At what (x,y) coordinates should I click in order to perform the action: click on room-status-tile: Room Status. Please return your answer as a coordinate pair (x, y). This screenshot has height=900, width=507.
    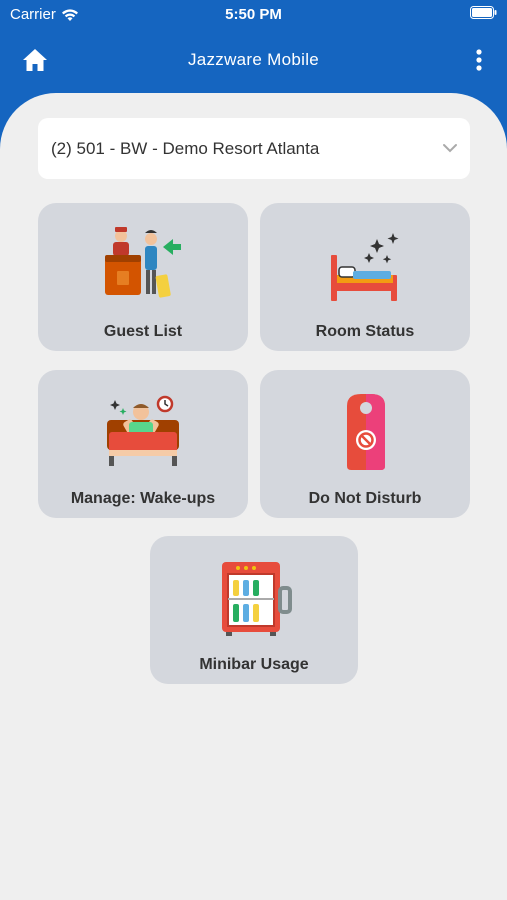
    Looking at the image, I should click on (365, 277).